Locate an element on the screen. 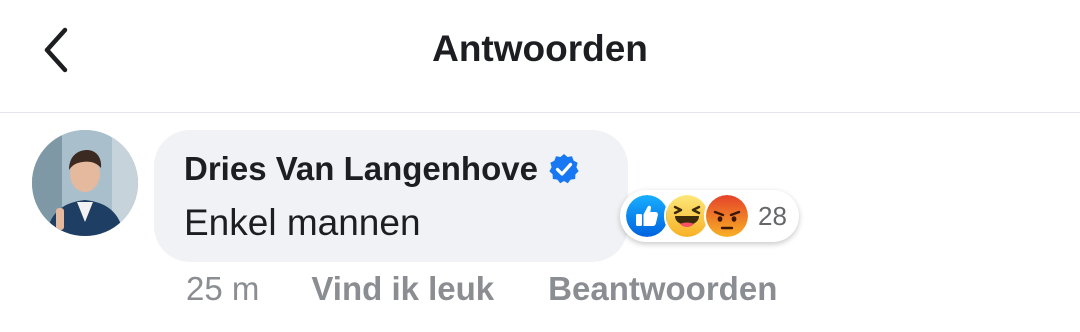 This screenshot has height=332, width=1080. verified-badge-icon is located at coordinates (564, 169).